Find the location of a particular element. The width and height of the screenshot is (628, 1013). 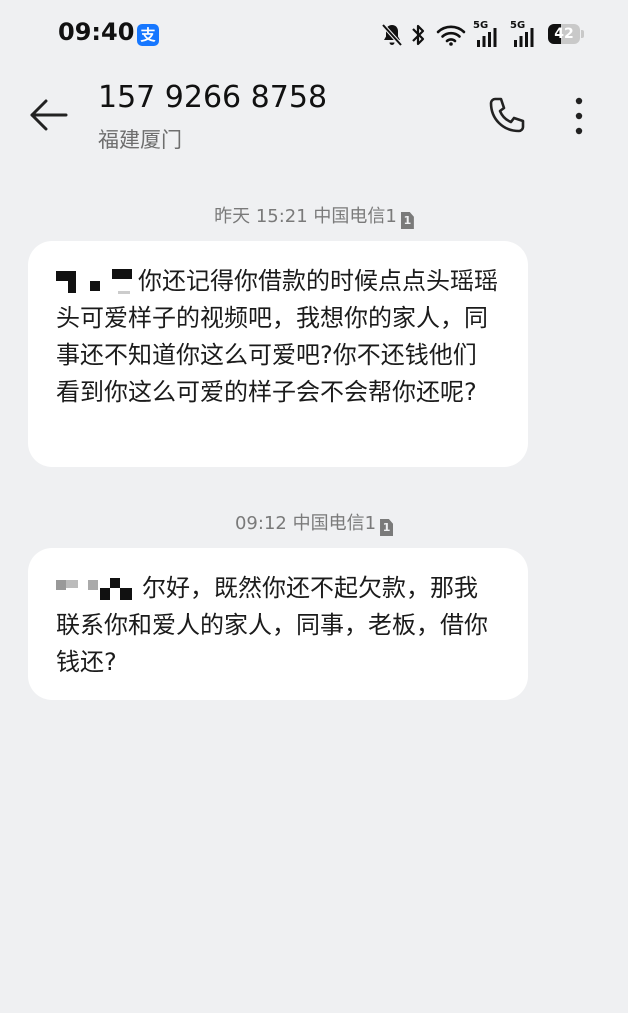

contact-number: 157 9266 8758 is located at coordinates (213, 97).